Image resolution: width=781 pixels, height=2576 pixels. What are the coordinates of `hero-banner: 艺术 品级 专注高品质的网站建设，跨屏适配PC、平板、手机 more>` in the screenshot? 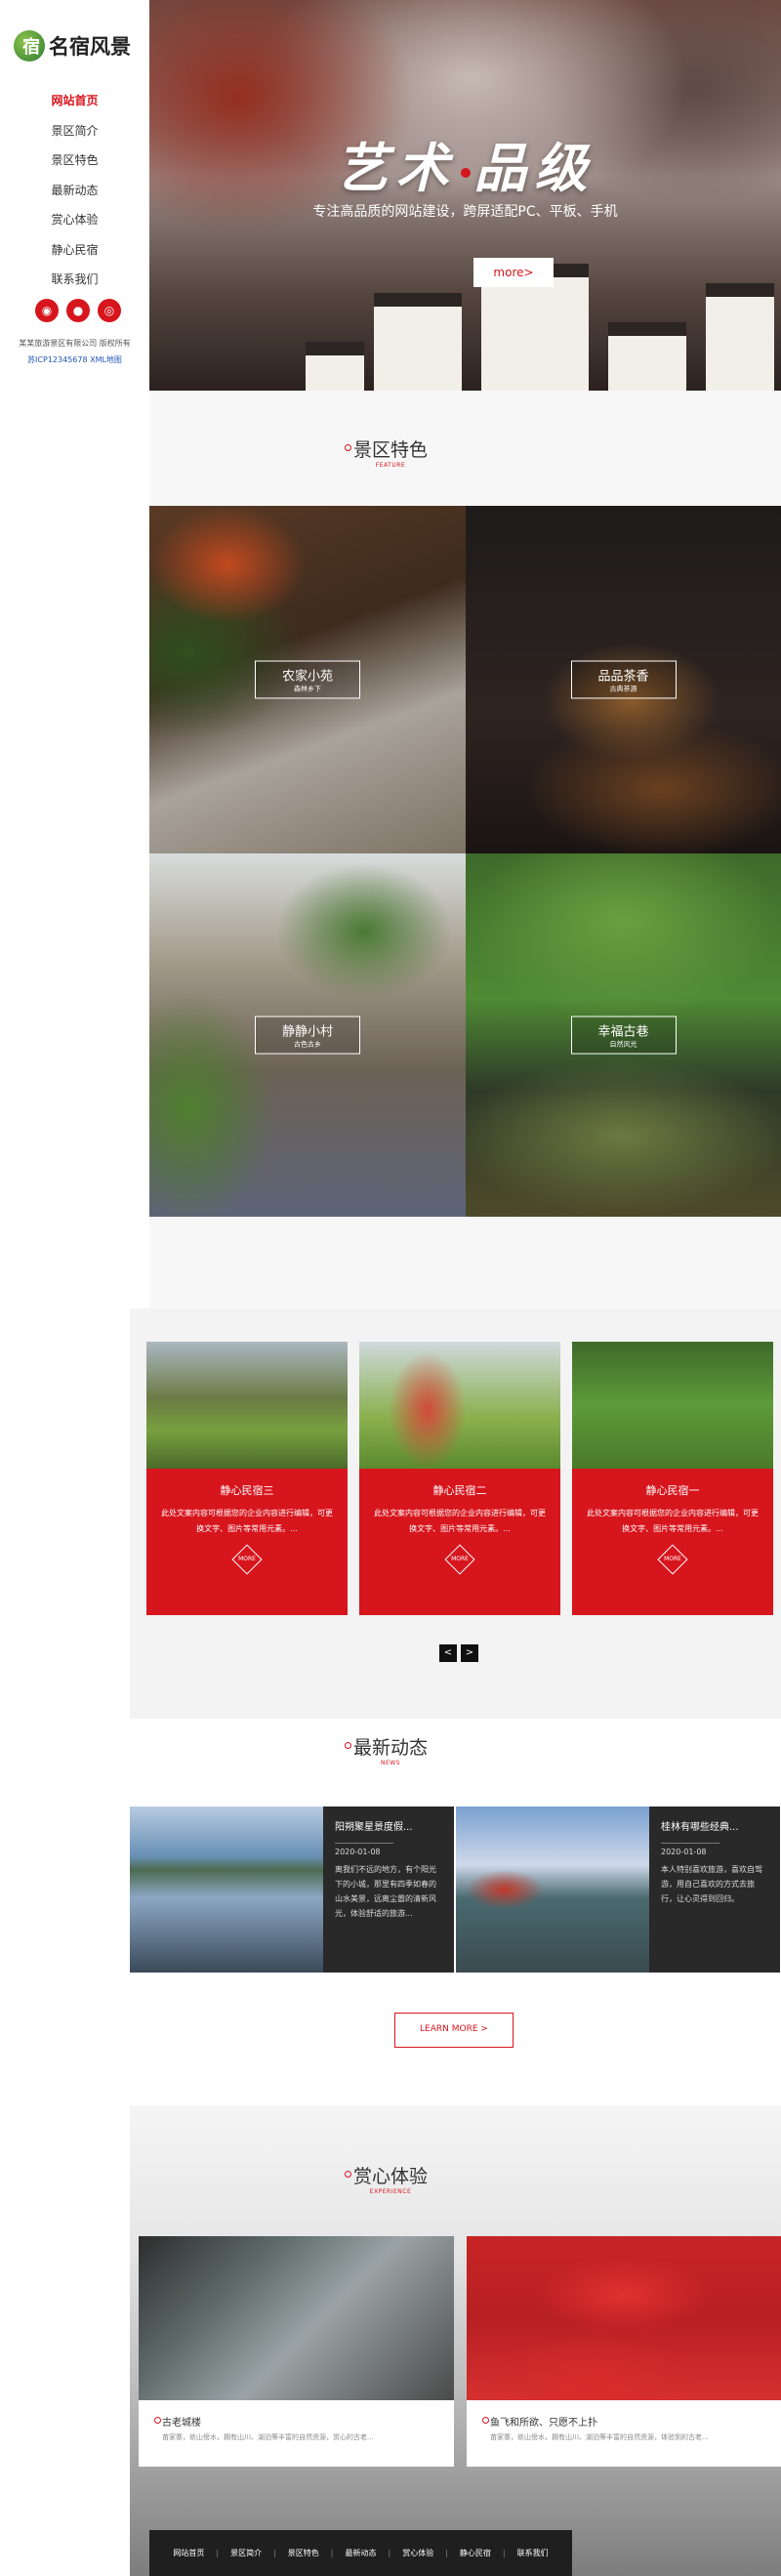 It's located at (465, 196).